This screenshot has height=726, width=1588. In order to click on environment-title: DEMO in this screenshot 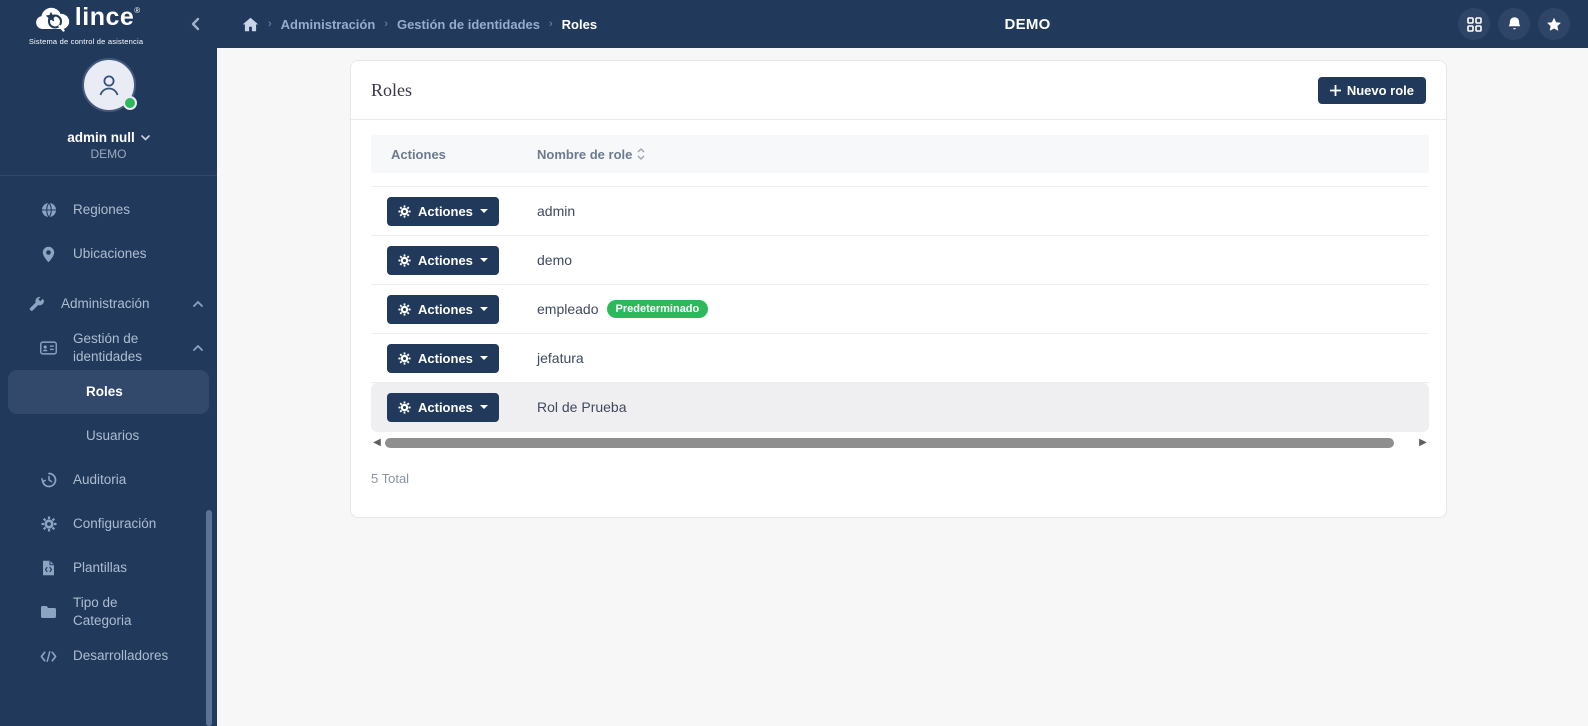, I will do `click(1027, 24)`.